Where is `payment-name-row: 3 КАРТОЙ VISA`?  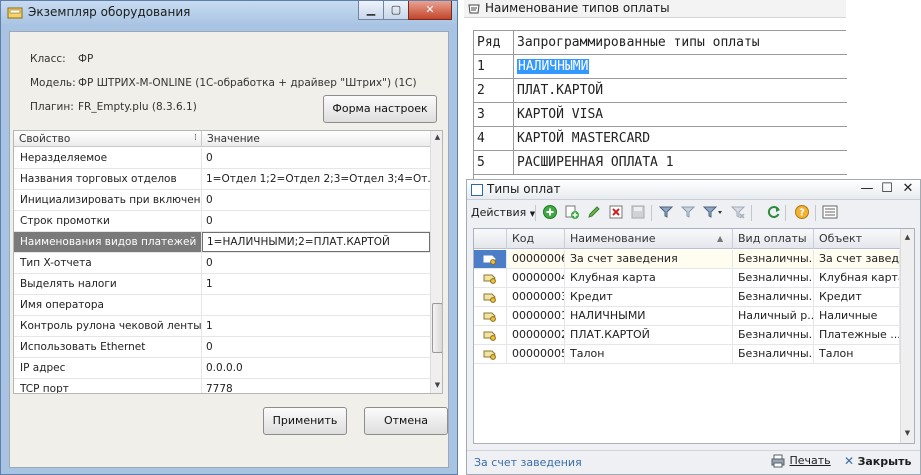 payment-name-row: 3 КАРТОЙ VISA is located at coordinates (660, 115).